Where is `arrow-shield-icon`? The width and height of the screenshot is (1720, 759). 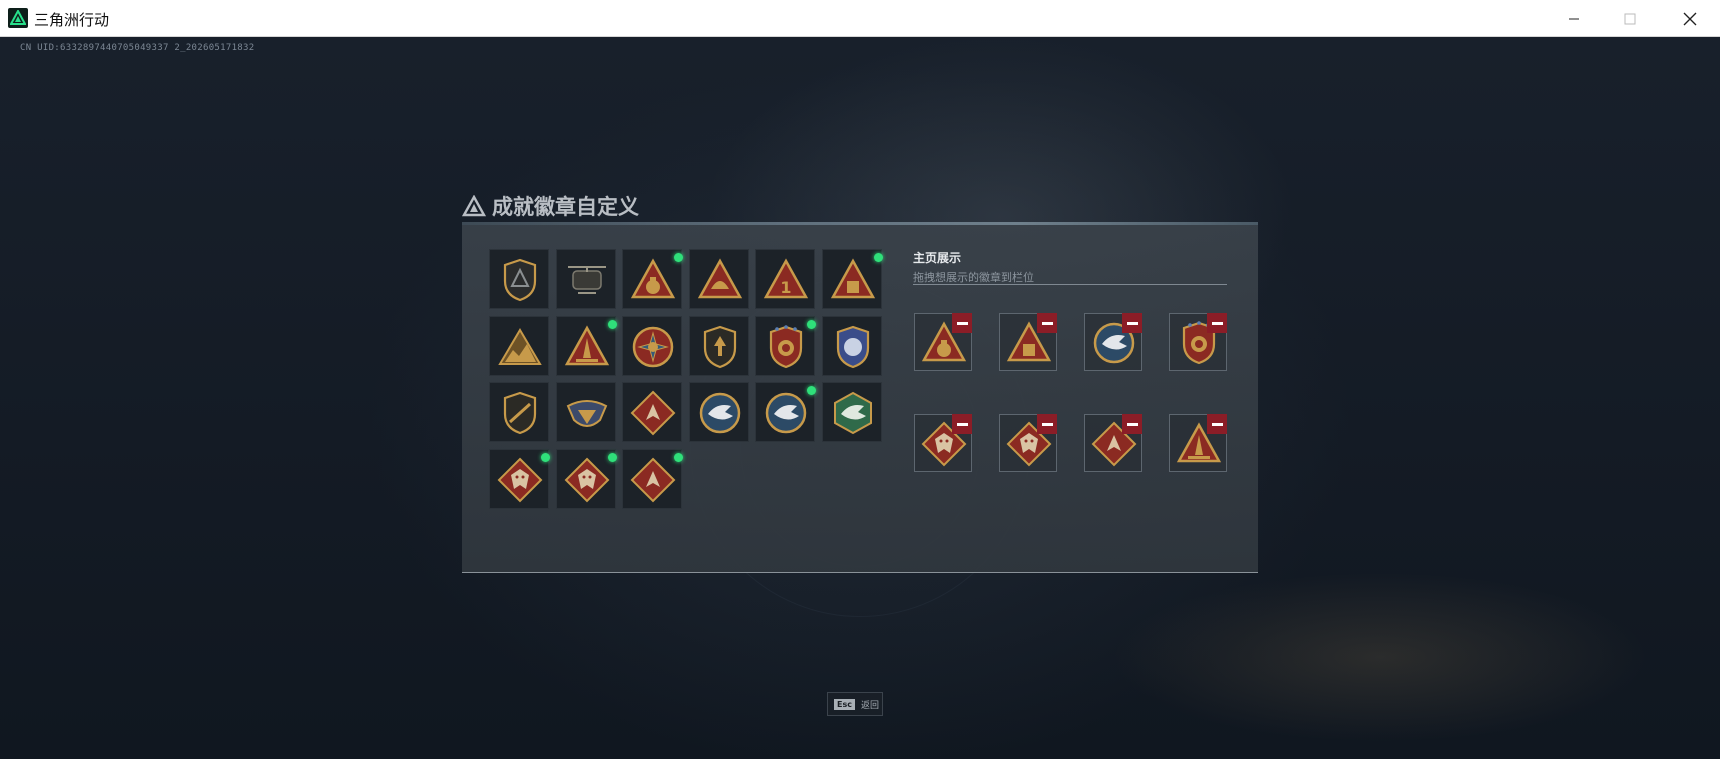 arrow-shield-icon is located at coordinates (719, 346).